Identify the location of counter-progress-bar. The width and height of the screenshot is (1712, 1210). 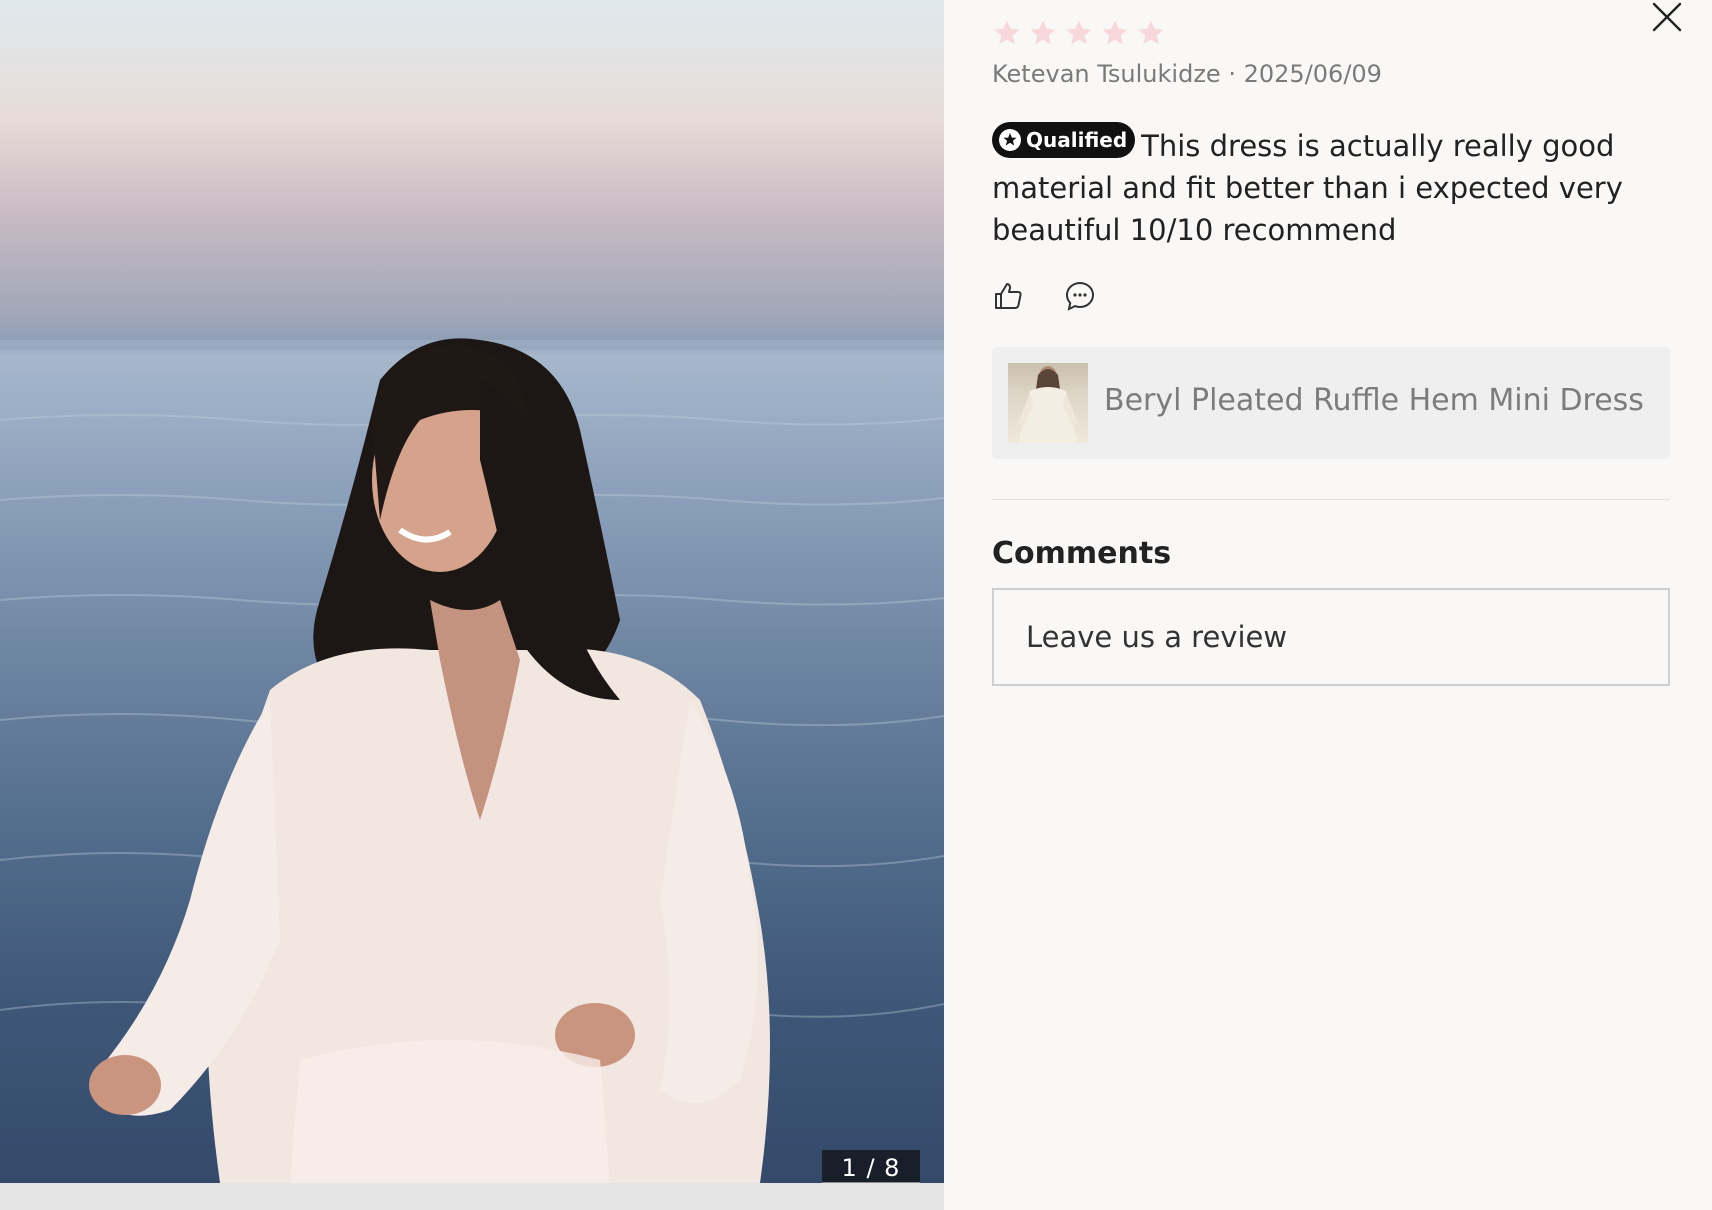
(871, 1182).